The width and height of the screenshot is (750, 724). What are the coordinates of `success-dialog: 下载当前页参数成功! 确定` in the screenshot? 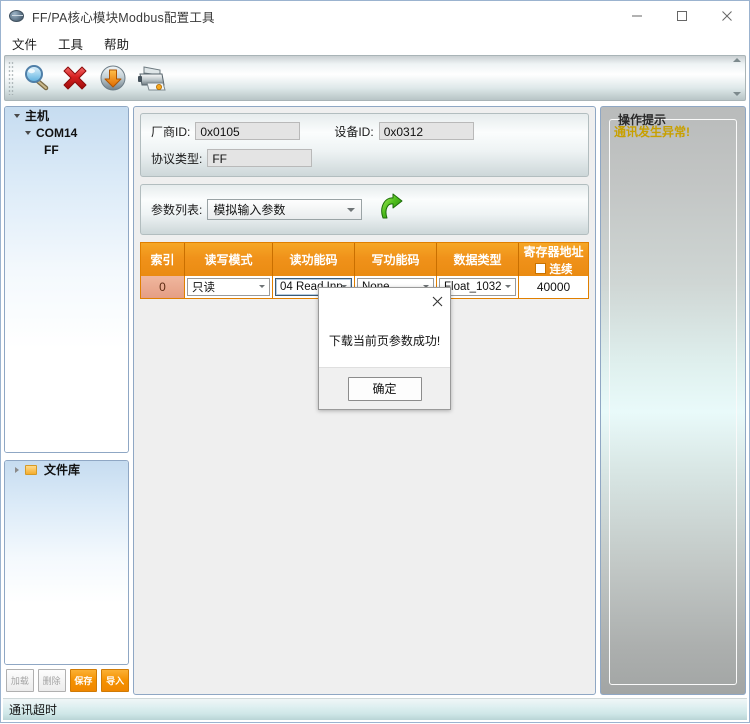 It's located at (384, 348).